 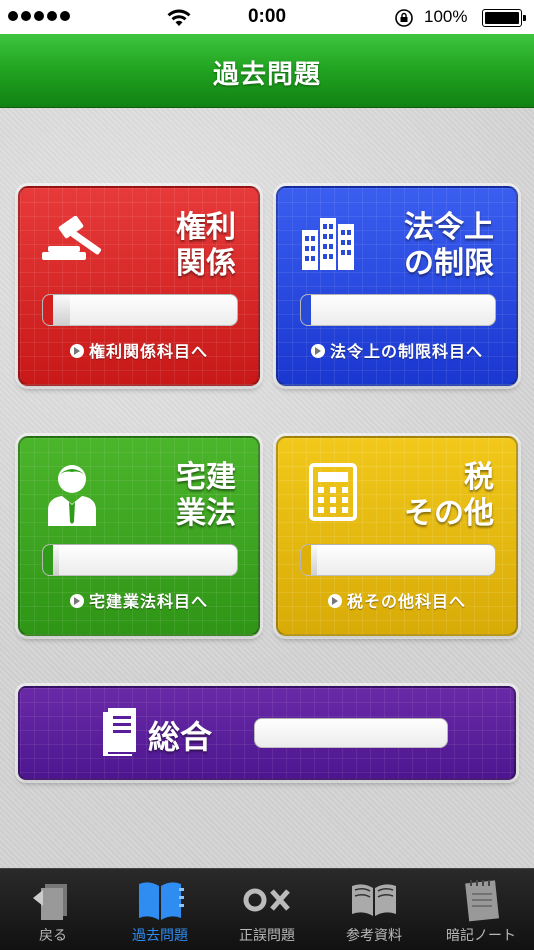 I want to click on tab-past-questions: 過去問題, so click(x=160, y=909).